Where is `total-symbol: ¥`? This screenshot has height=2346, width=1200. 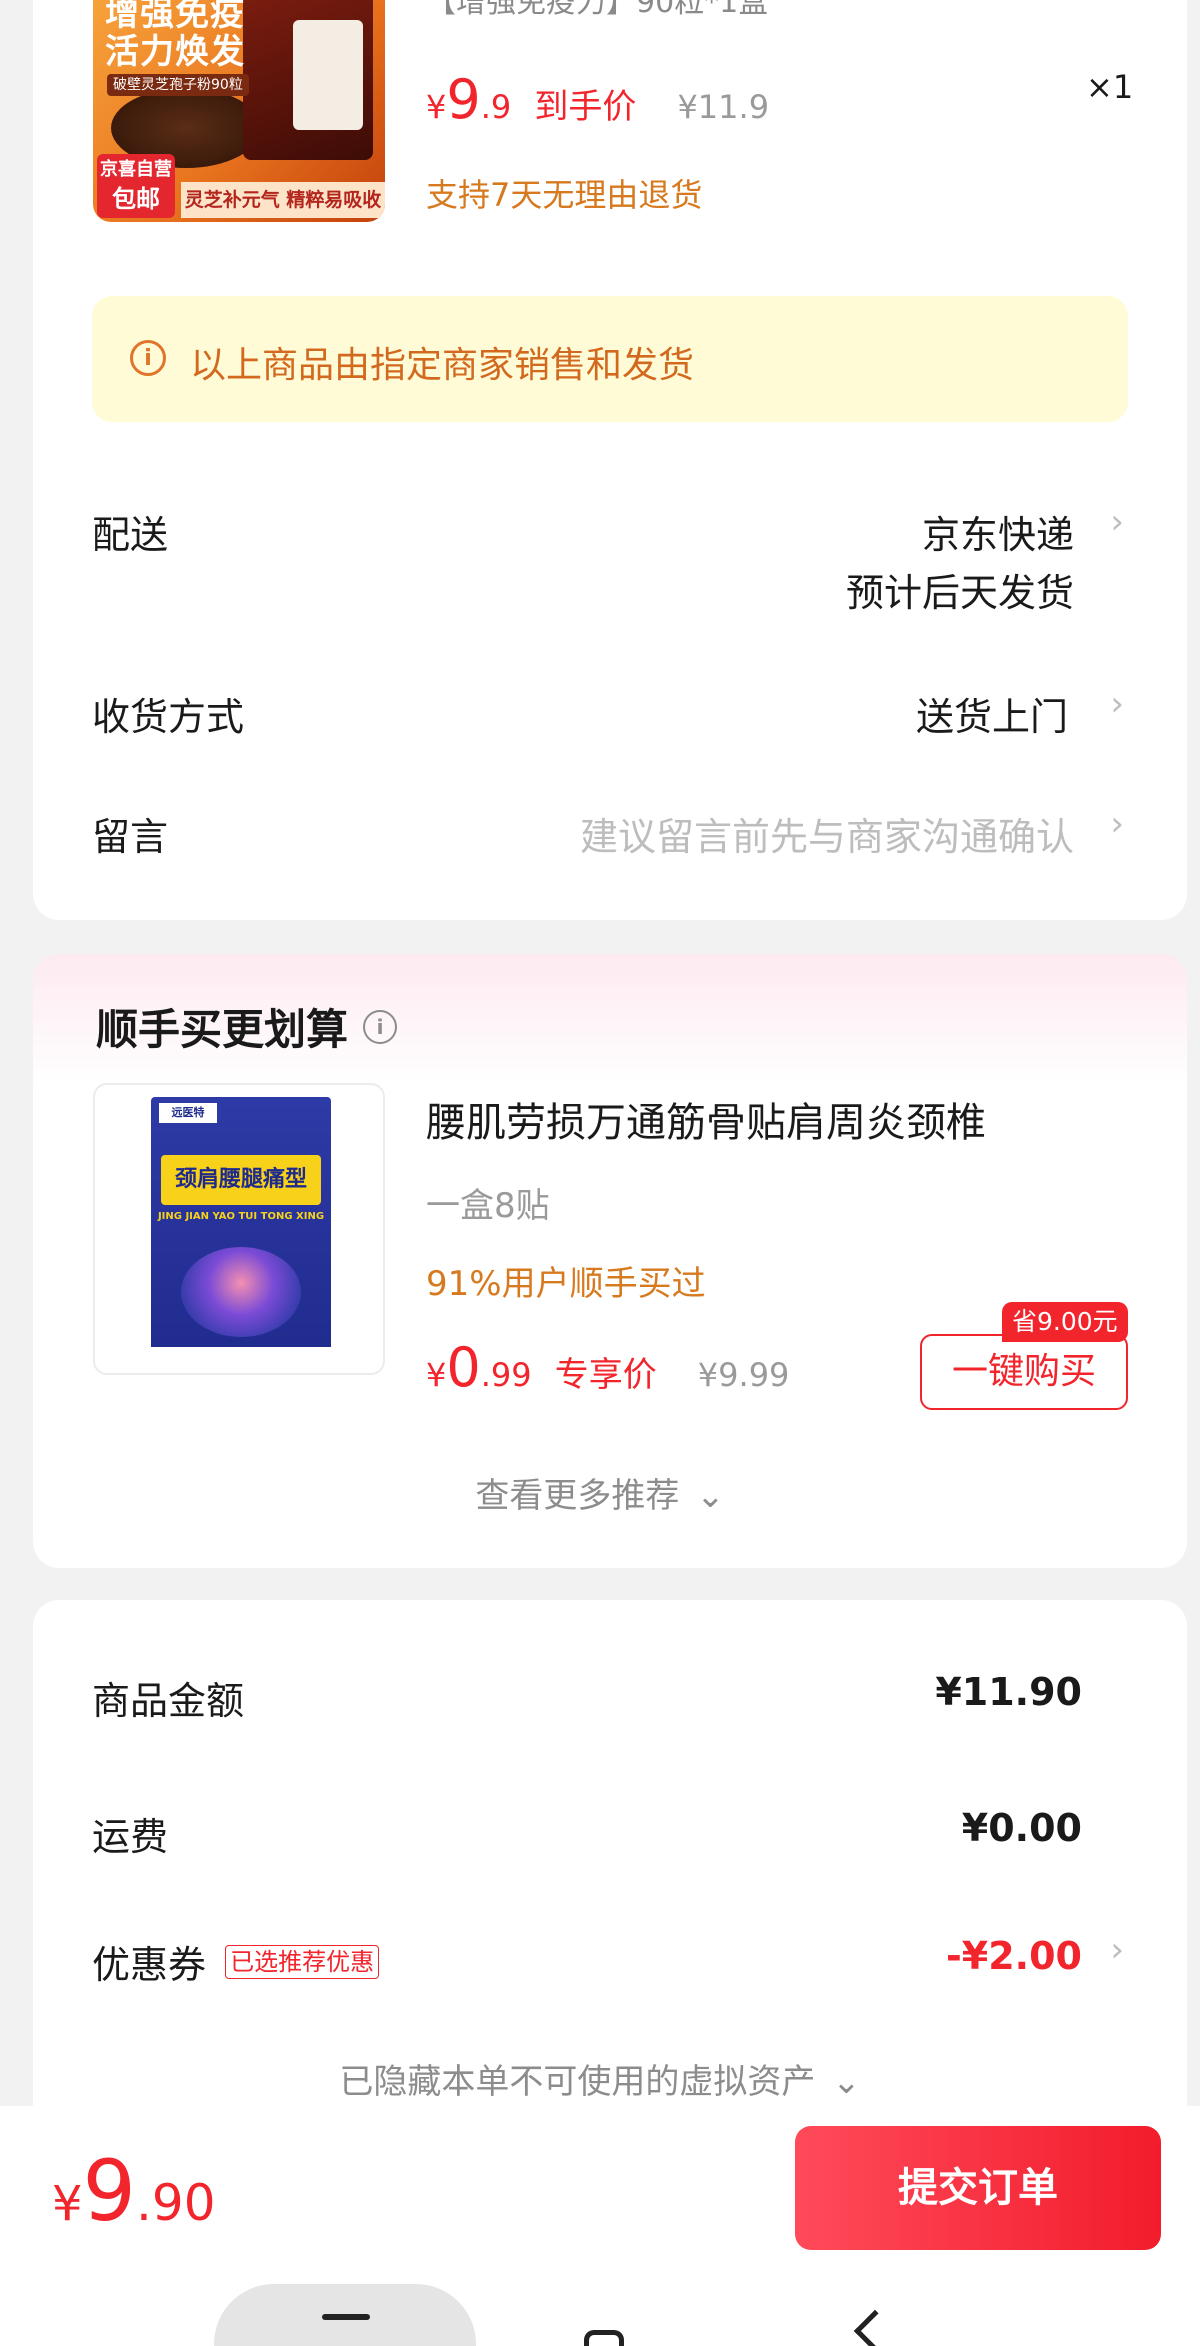
total-symbol: ¥ is located at coordinates (67, 2204).